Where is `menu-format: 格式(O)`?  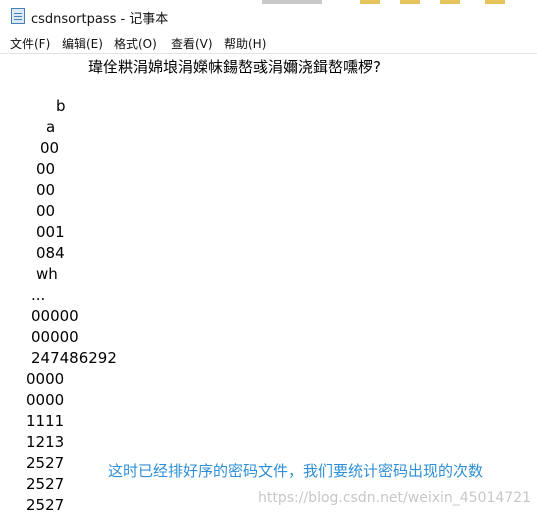
menu-format: 格式(O) is located at coordinates (135, 43).